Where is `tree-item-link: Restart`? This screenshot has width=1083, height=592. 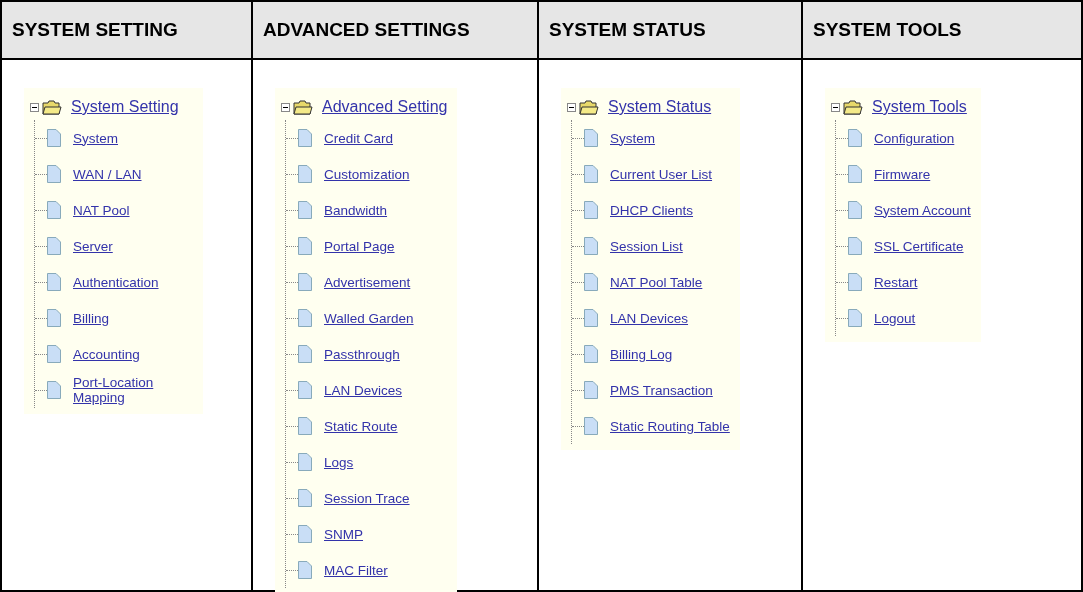 tree-item-link: Restart is located at coordinates (896, 282).